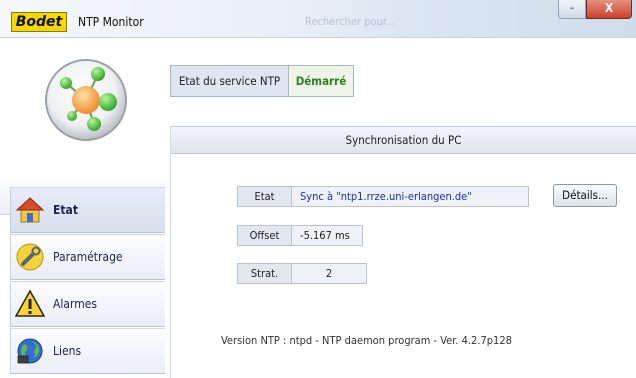 Image resolution: width=636 pixels, height=378 pixels. What do you see at coordinates (67, 351) in the screenshot?
I see `sidebar-item-label: Liens` at bounding box center [67, 351].